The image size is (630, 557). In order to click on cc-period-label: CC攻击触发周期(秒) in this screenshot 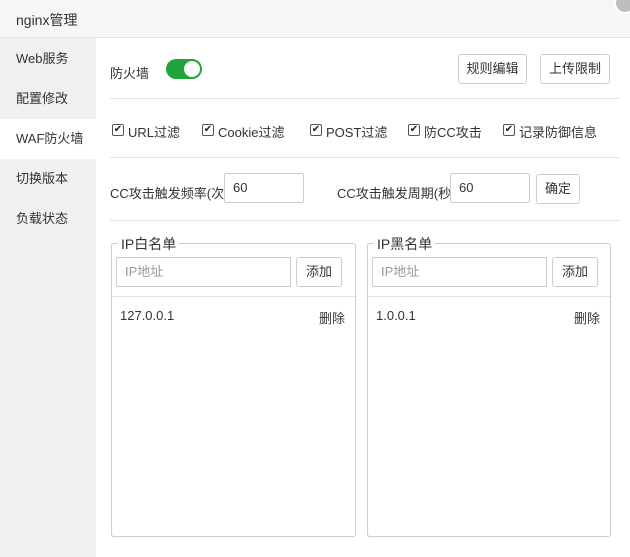, I will do `click(396, 193)`.